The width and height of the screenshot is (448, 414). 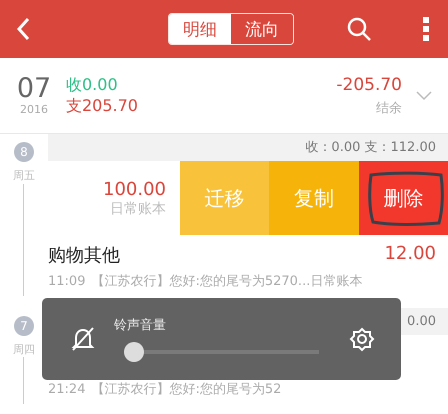 What do you see at coordinates (102, 106) in the screenshot?
I see `expense-total: 支205.70` at bounding box center [102, 106].